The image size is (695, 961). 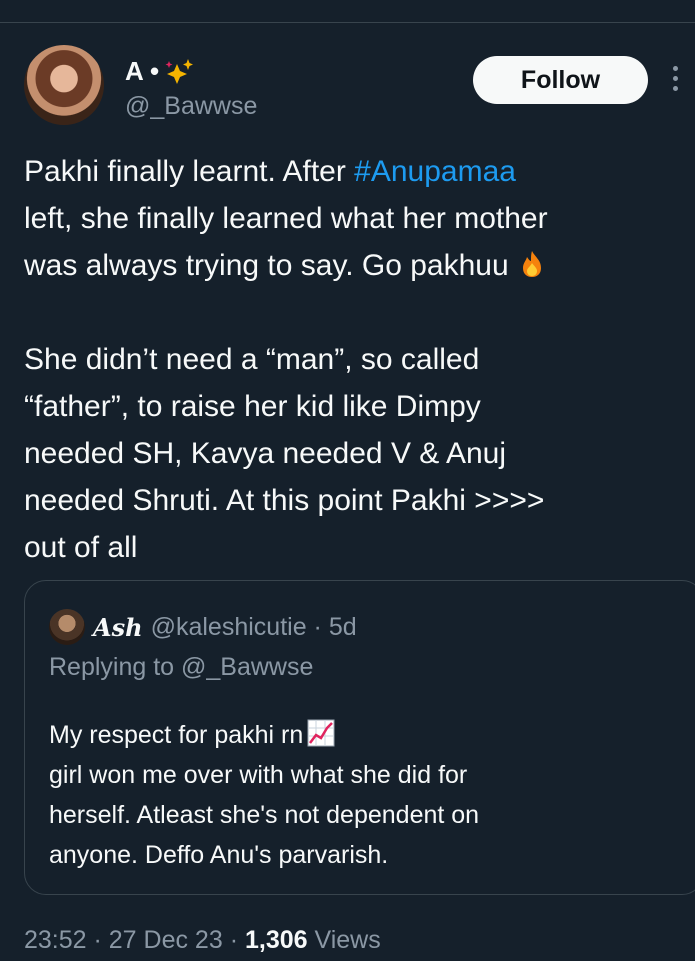 What do you see at coordinates (252, 359) in the screenshot?
I see `tweet-line: She didn’t need a “man”, so called` at bounding box center [252, 359].